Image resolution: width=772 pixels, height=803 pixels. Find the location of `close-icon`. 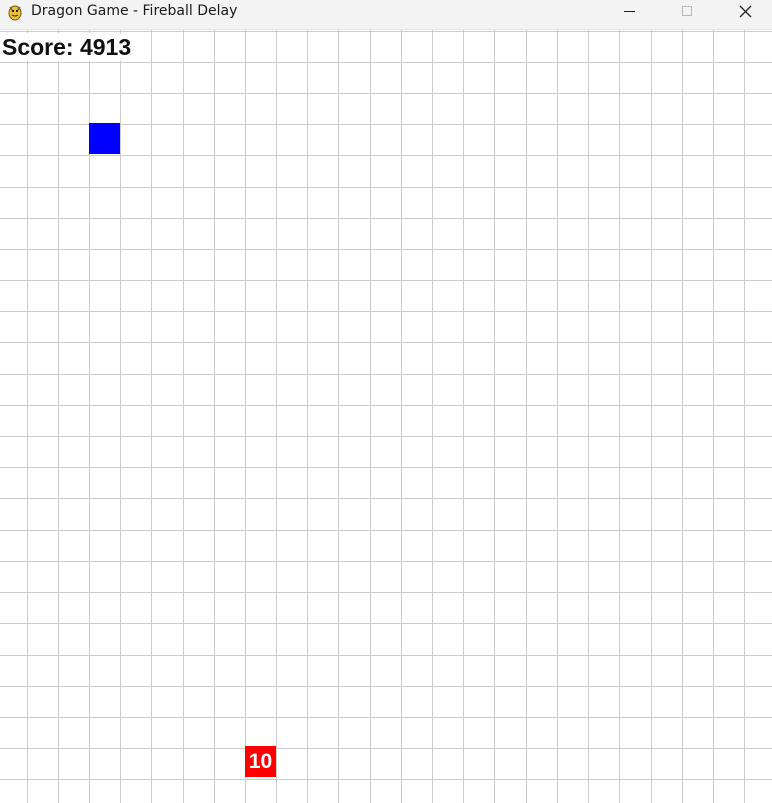

close-icon is located at coordinates (745, 11).